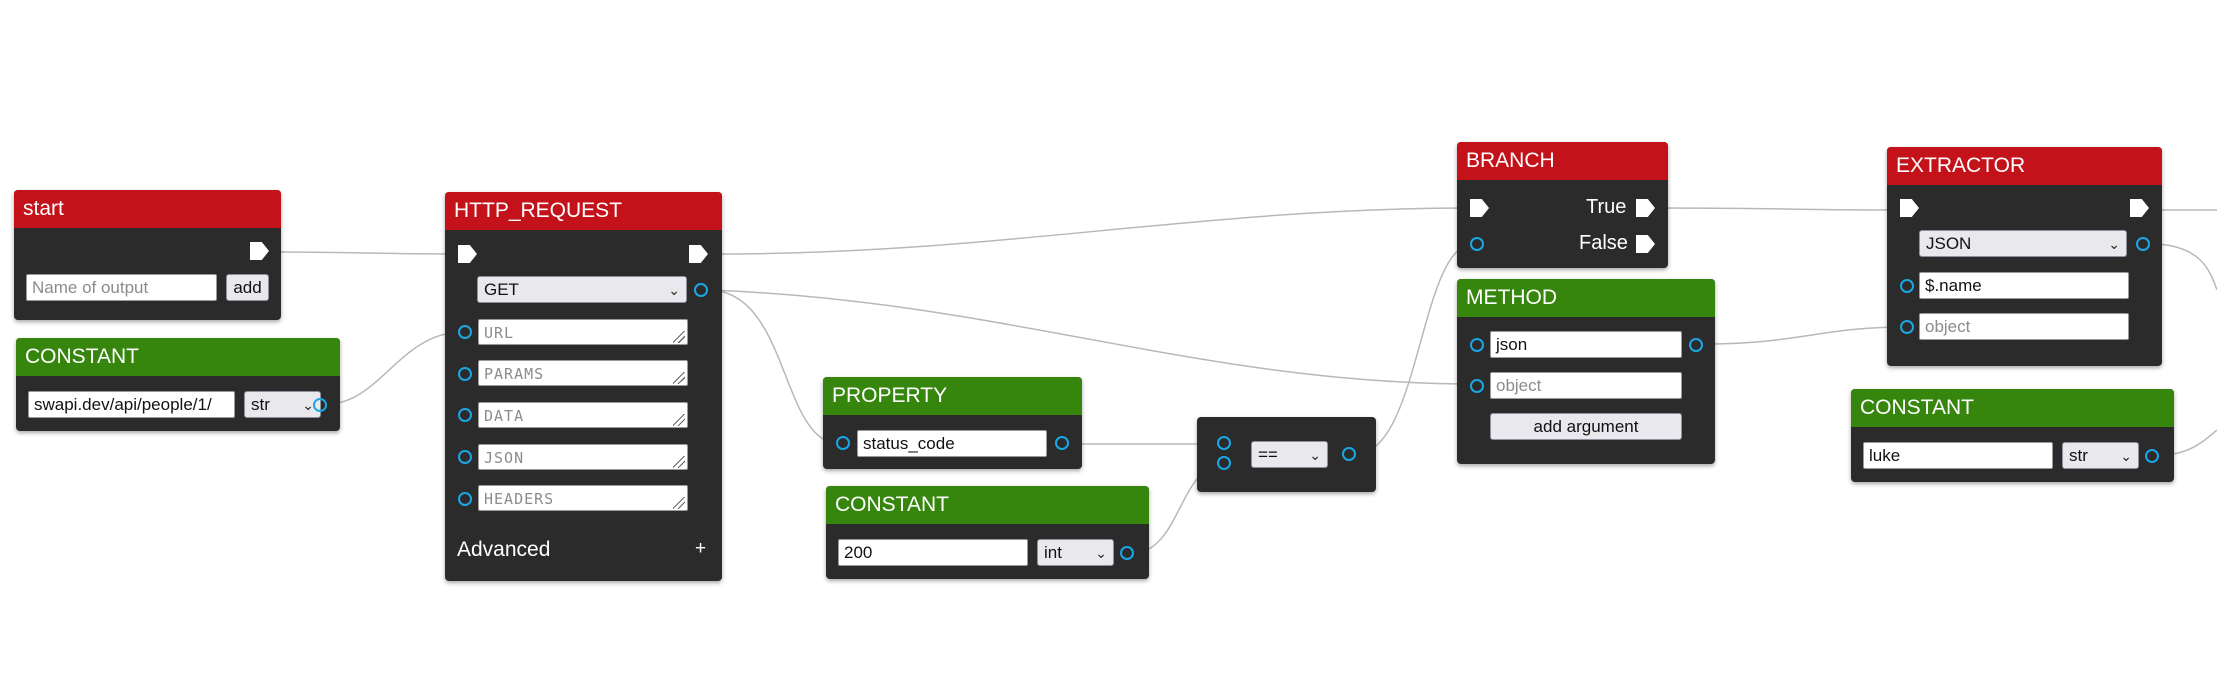  I want to click on constant-value-input: luke, so click(1958, 455).